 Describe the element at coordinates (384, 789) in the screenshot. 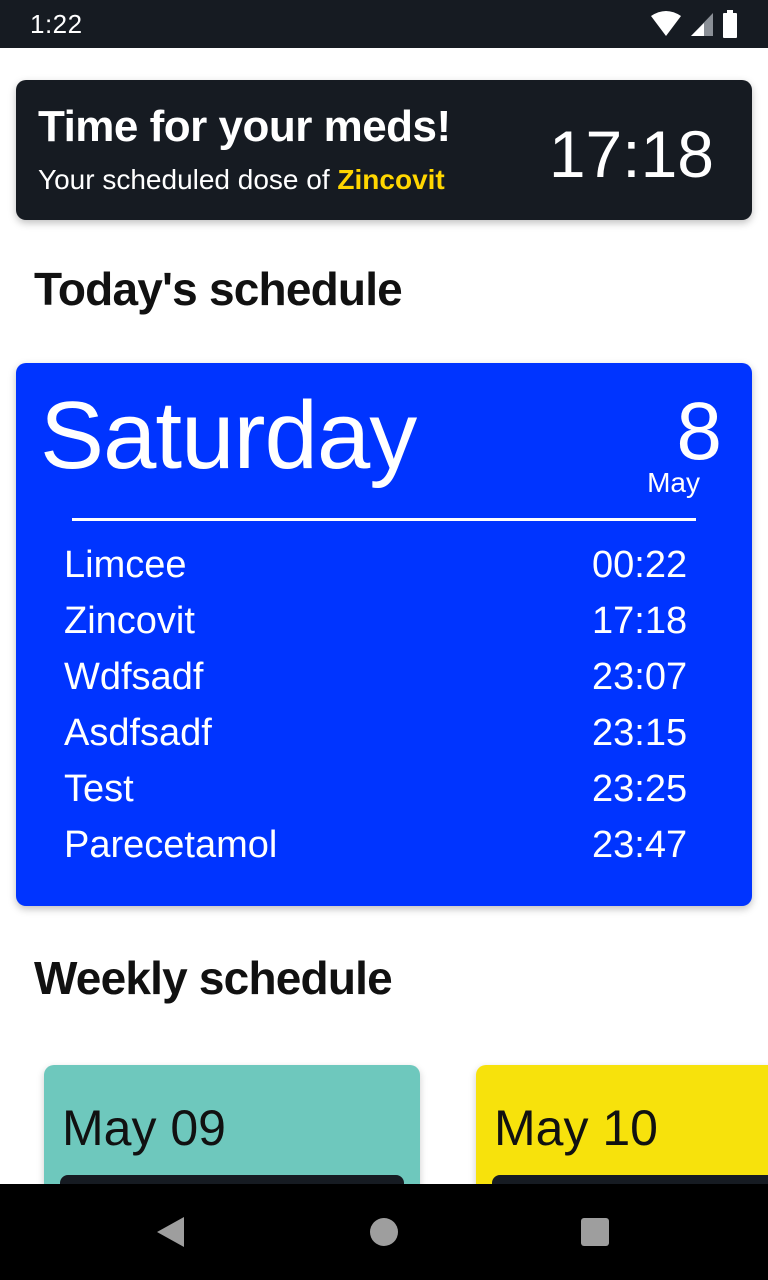

I see `dose-row: Test 23:25` at that location.